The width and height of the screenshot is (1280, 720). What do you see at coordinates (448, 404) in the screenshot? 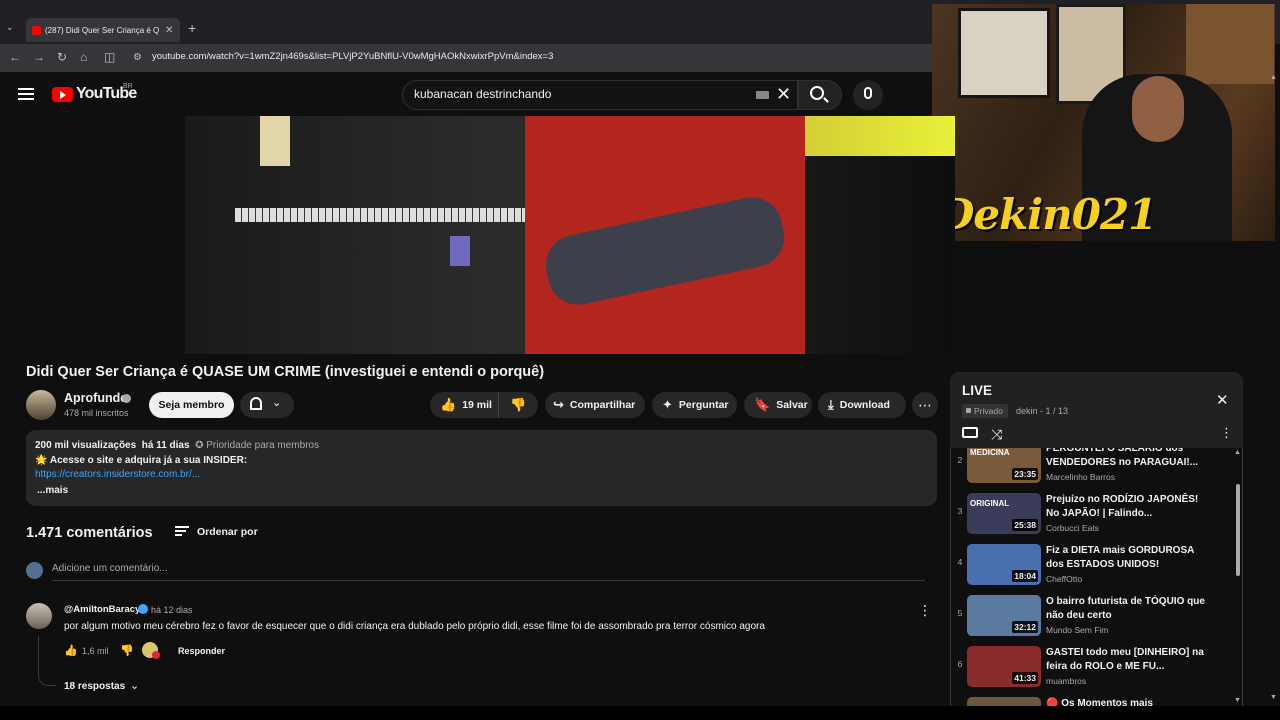
I see `thumbs-up-icon: 👍` at bounding box center [448, 404].